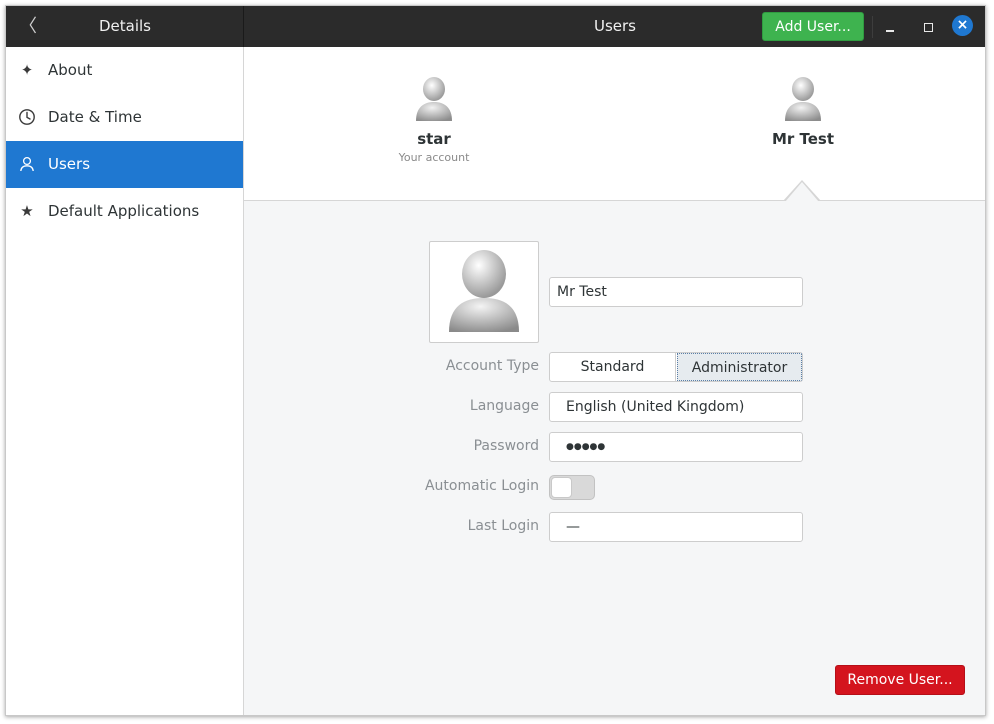 The image size is (994, 724). What do you see at coordinates (802, 192) in the screenshot?
I see `selection-pointer-fill` at bounding box center [802, 192].